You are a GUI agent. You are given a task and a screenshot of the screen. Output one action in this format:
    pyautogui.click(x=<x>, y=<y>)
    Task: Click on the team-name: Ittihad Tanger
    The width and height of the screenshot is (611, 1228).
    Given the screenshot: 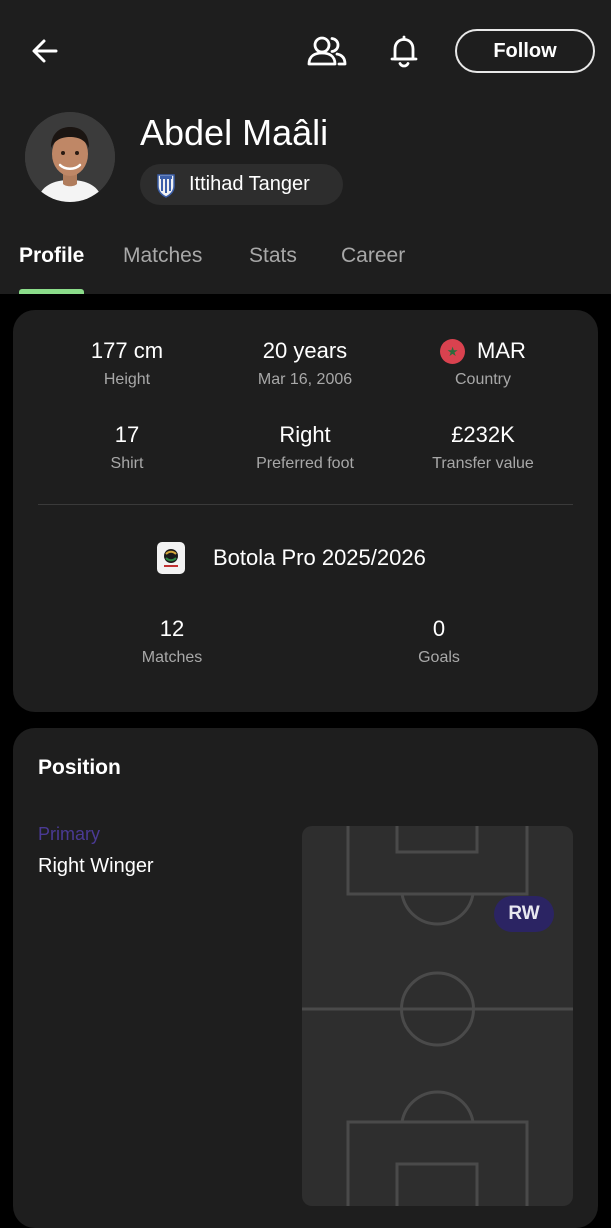 What is the action you would take?
    pyautogui.click(x=249, y=184)
    